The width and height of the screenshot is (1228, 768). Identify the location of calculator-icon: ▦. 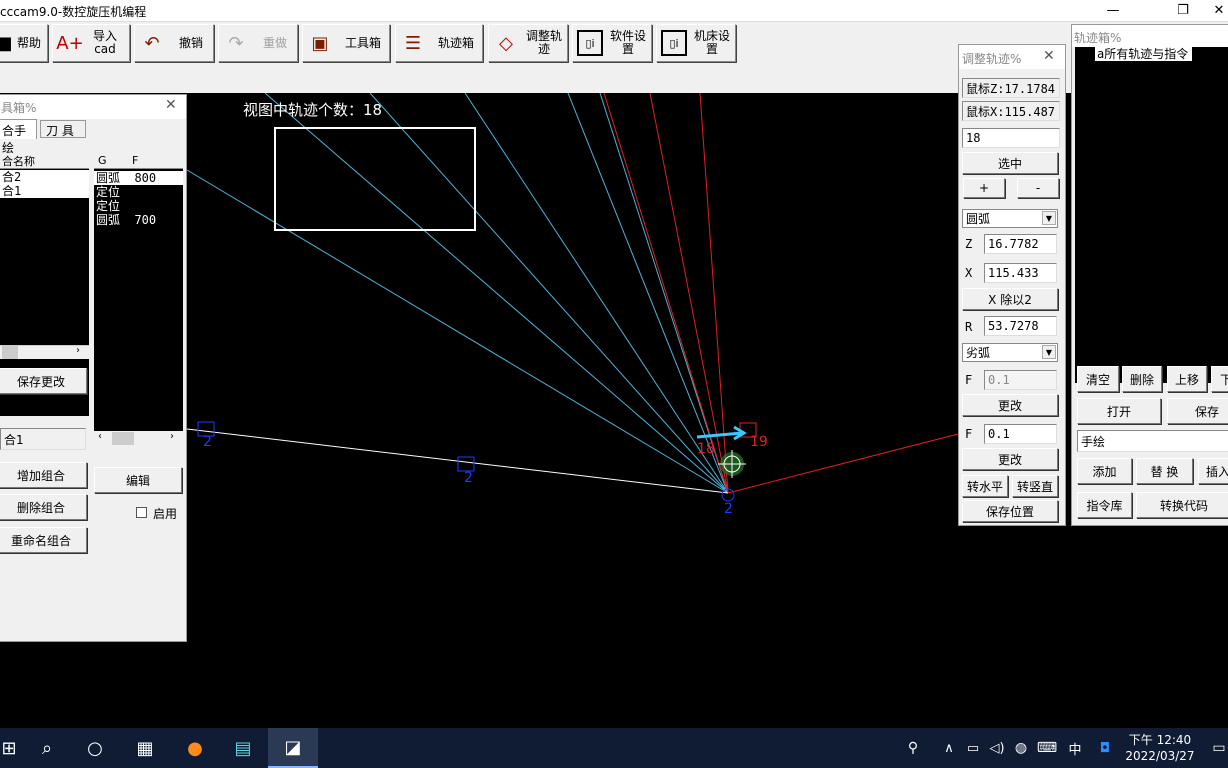
(145, 748).